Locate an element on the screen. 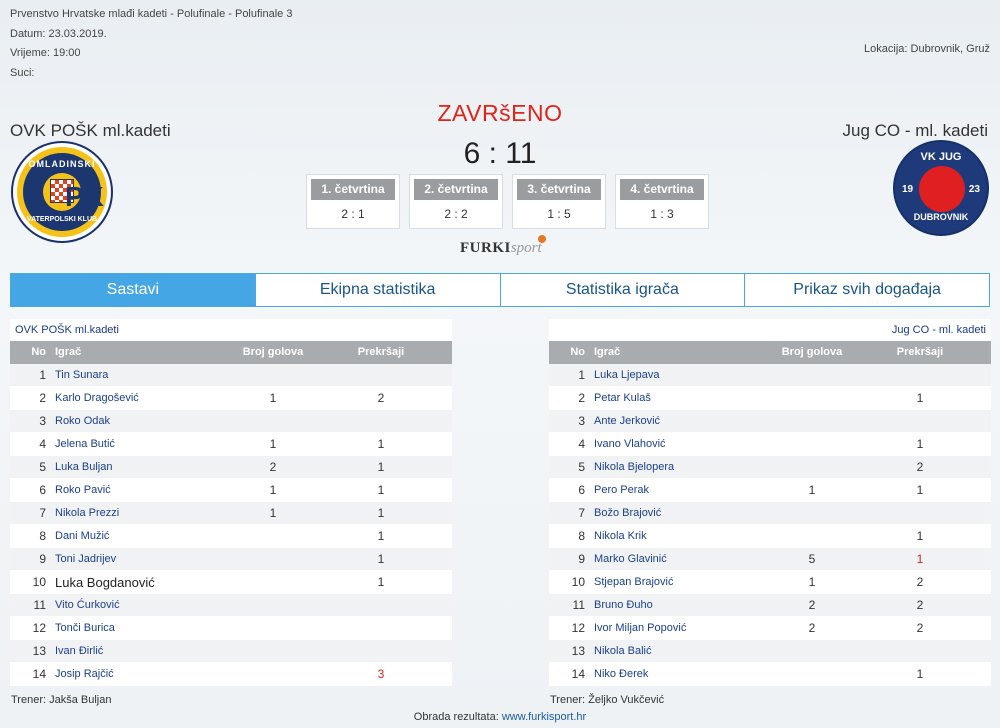 This screenshot has height=728, width=1000. player-number: 9 is located at coordinates (42, 559).